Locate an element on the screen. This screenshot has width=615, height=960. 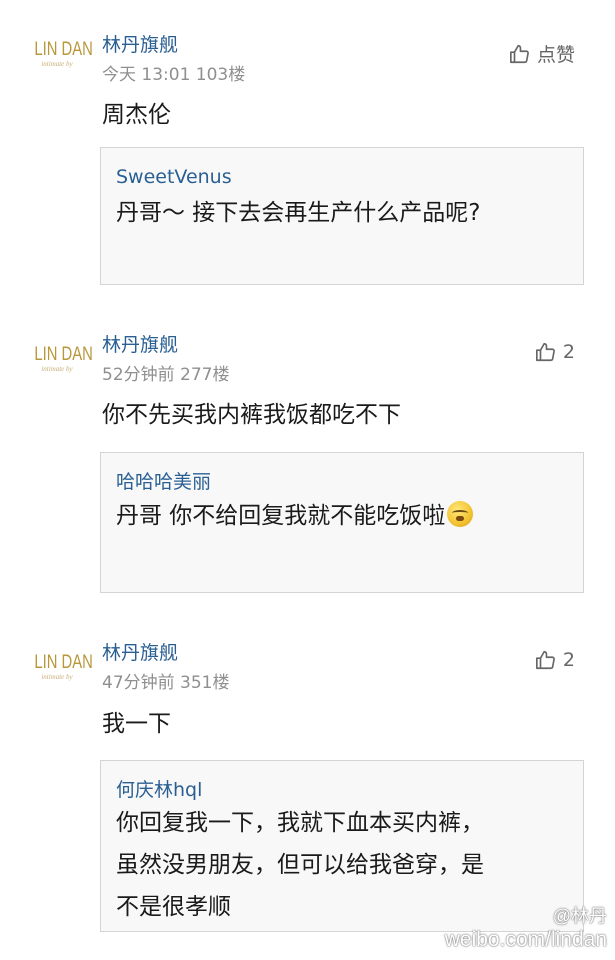
avatar-logo-text: LIN DAN is located at coordinates (63, 662).